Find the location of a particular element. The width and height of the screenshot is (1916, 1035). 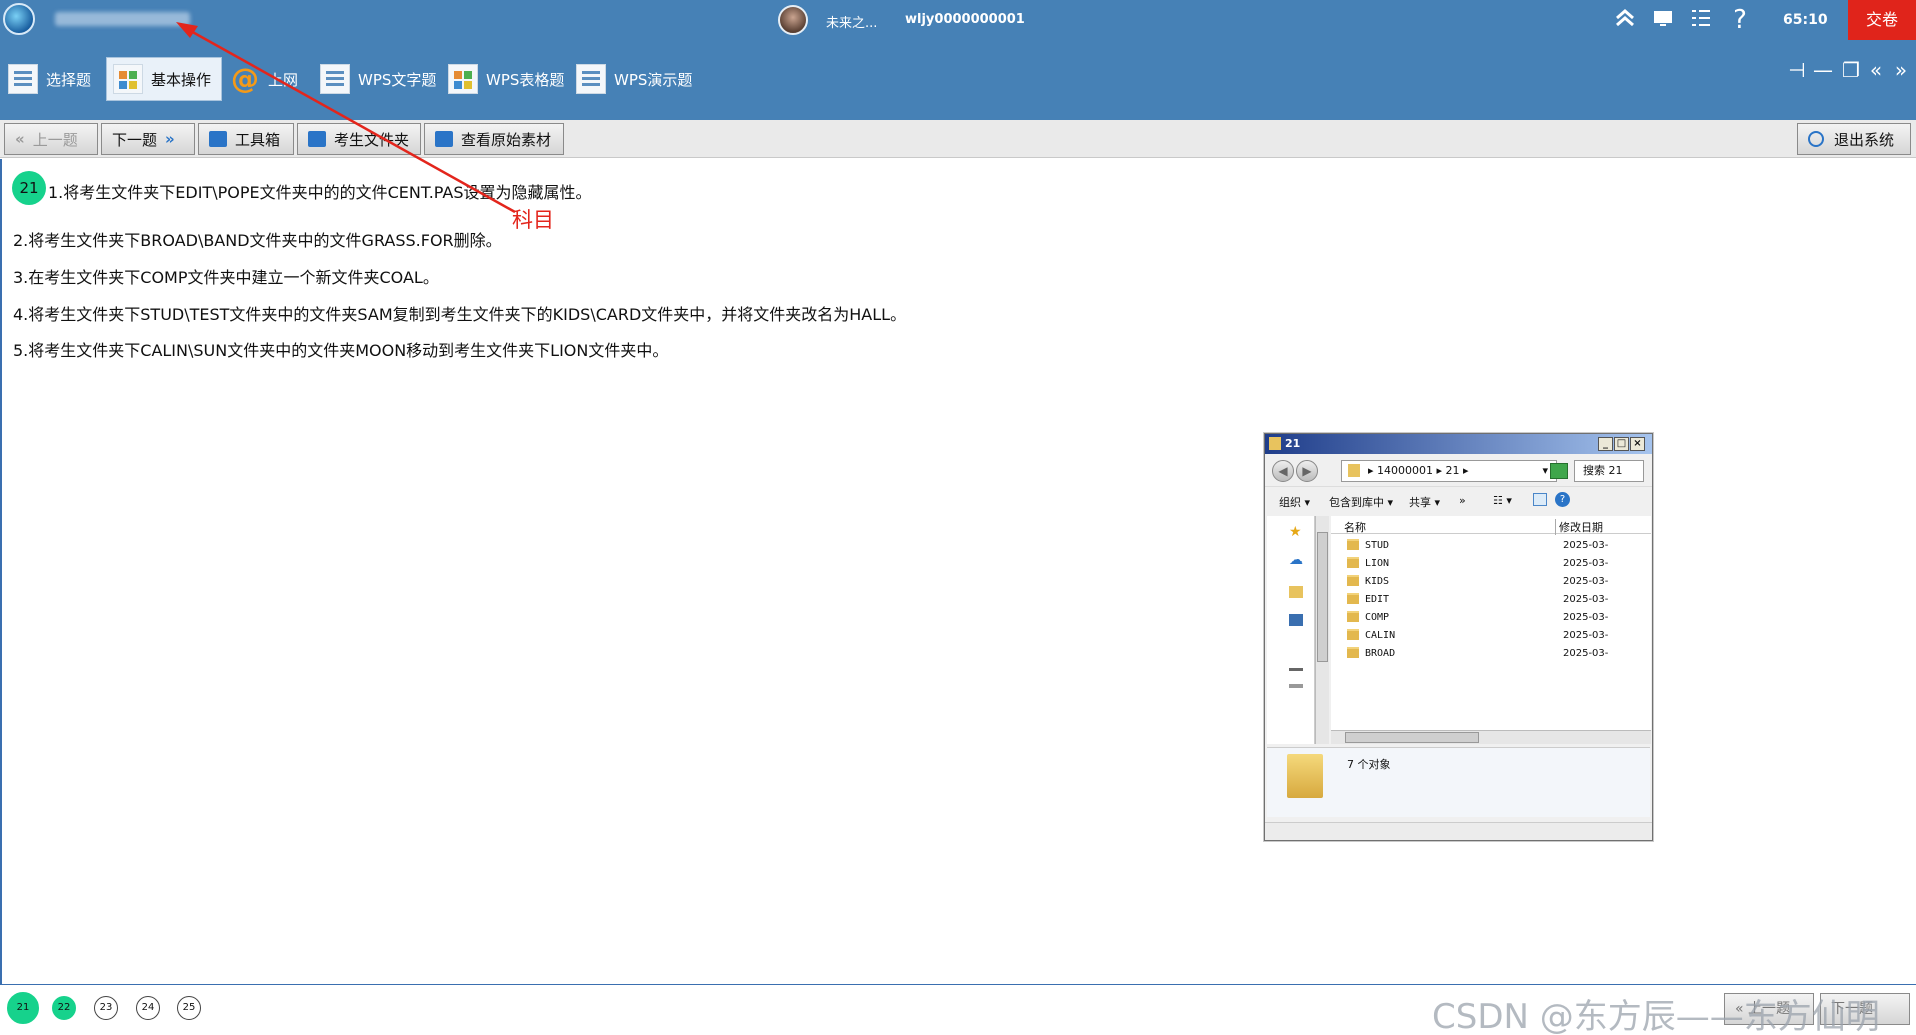

question-nav-23: 23 is located at coordinates (106, 1008).